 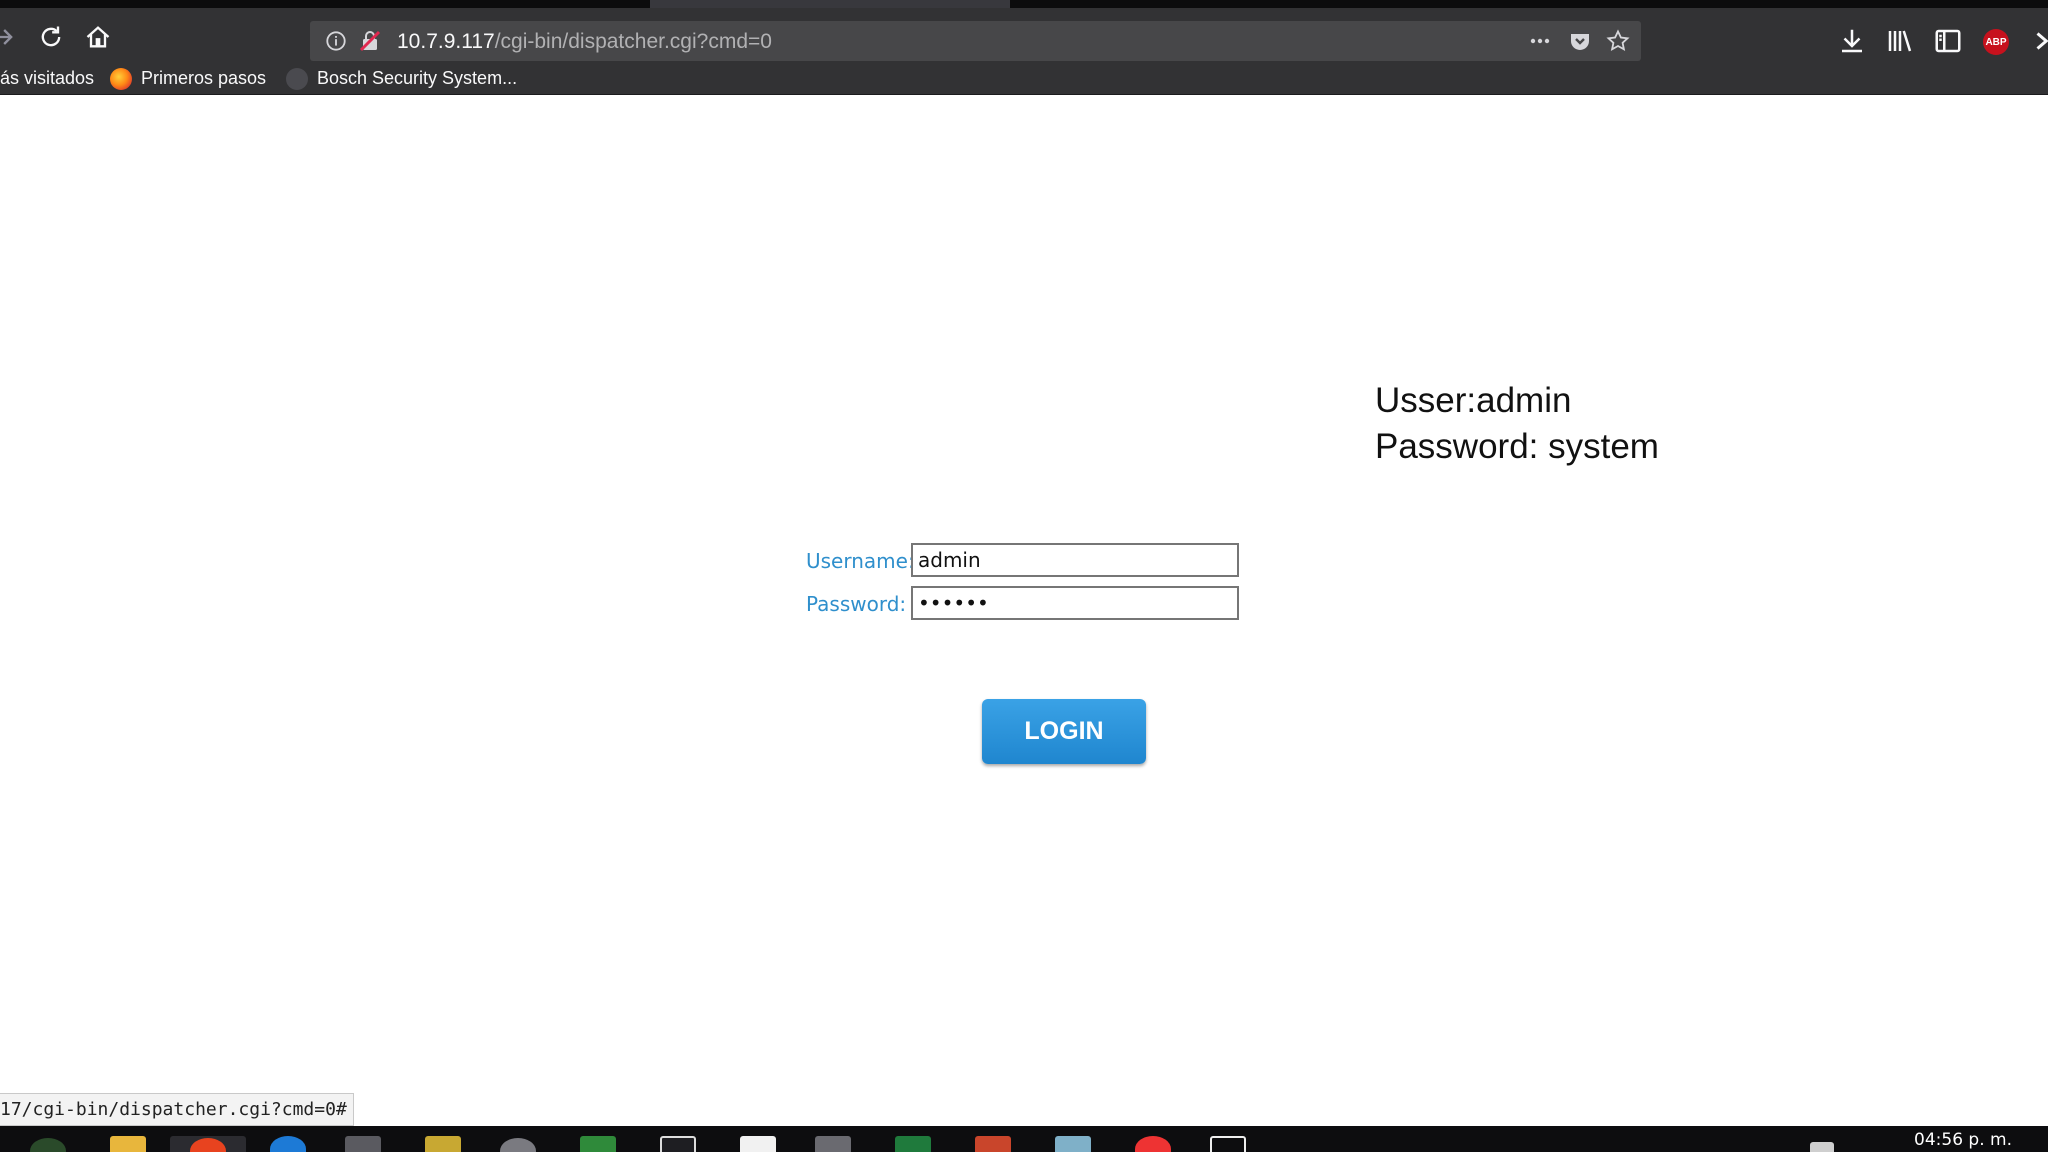 What do you see at coordinates (443, 1144) in the screenshot?
I see `folder-icon` at bounding box center [443, 1144].